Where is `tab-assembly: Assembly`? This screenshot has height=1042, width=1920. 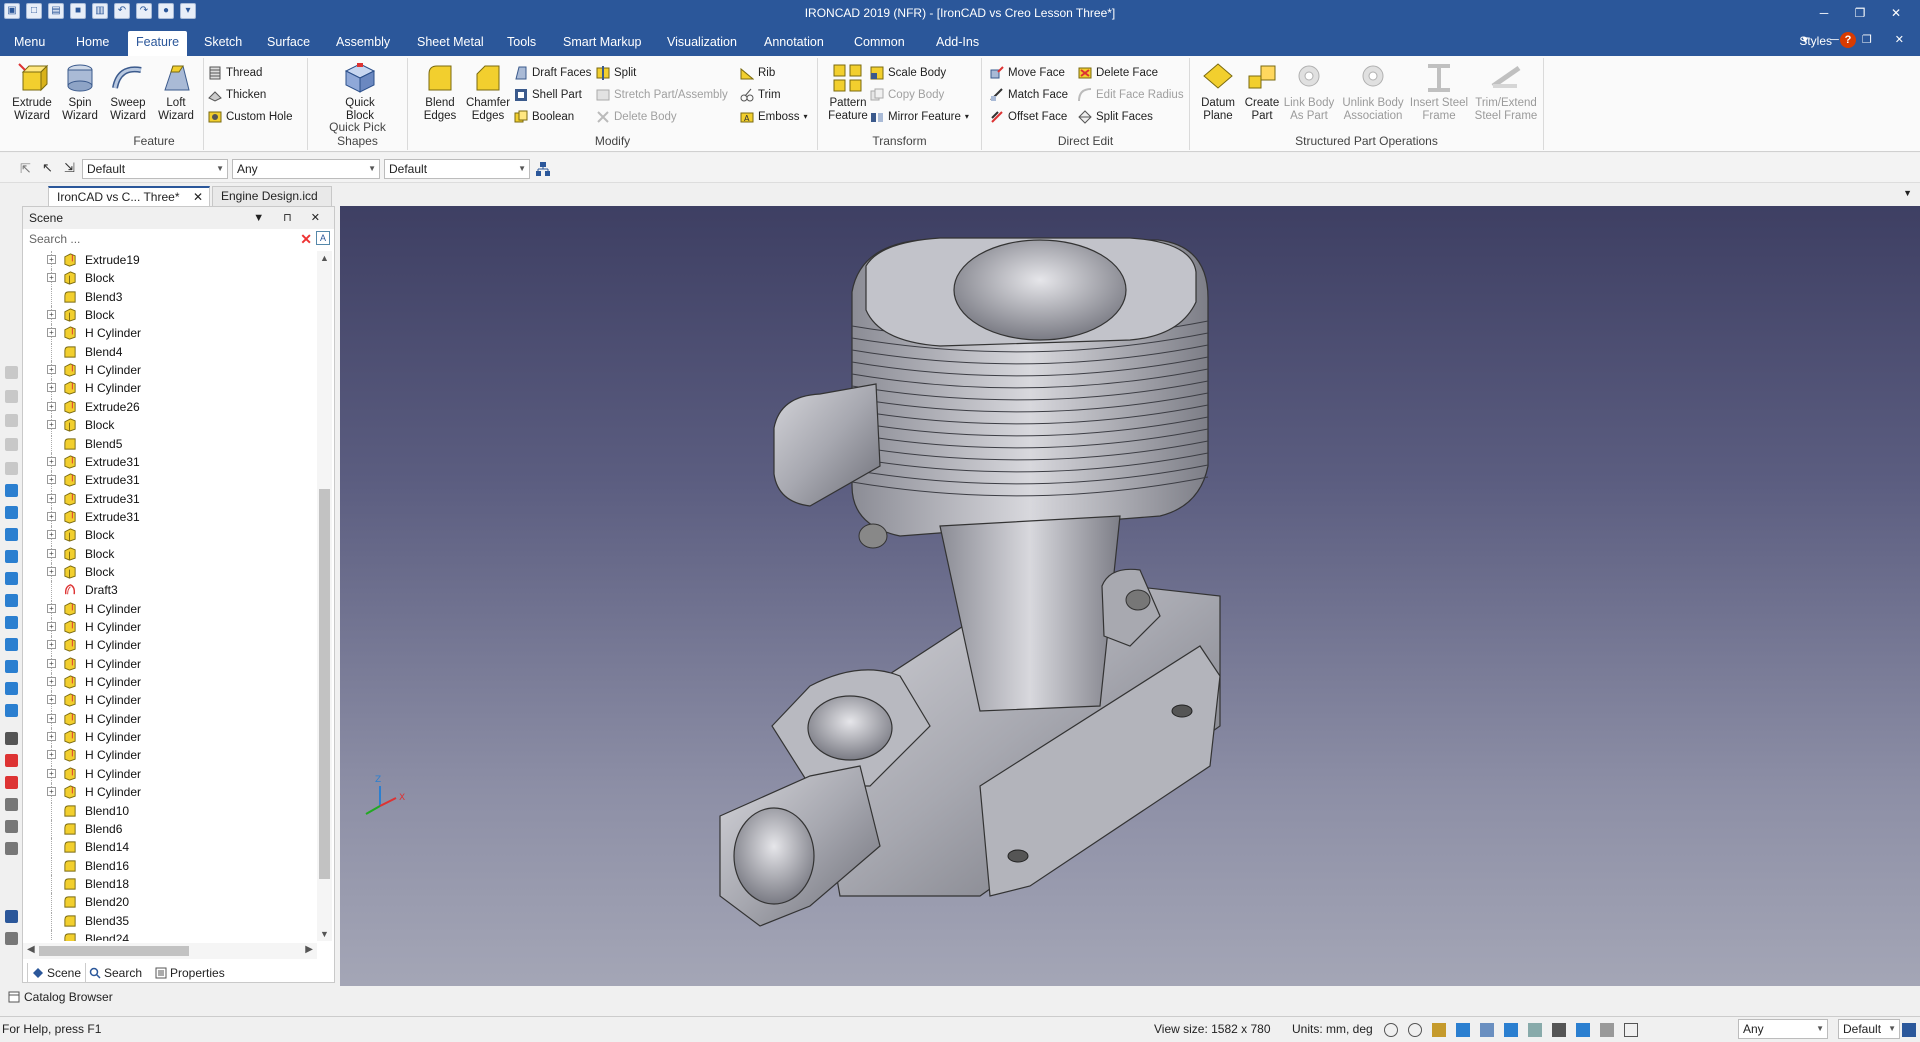
tab-assembly: Assembly is located at coordinates (363, 43).